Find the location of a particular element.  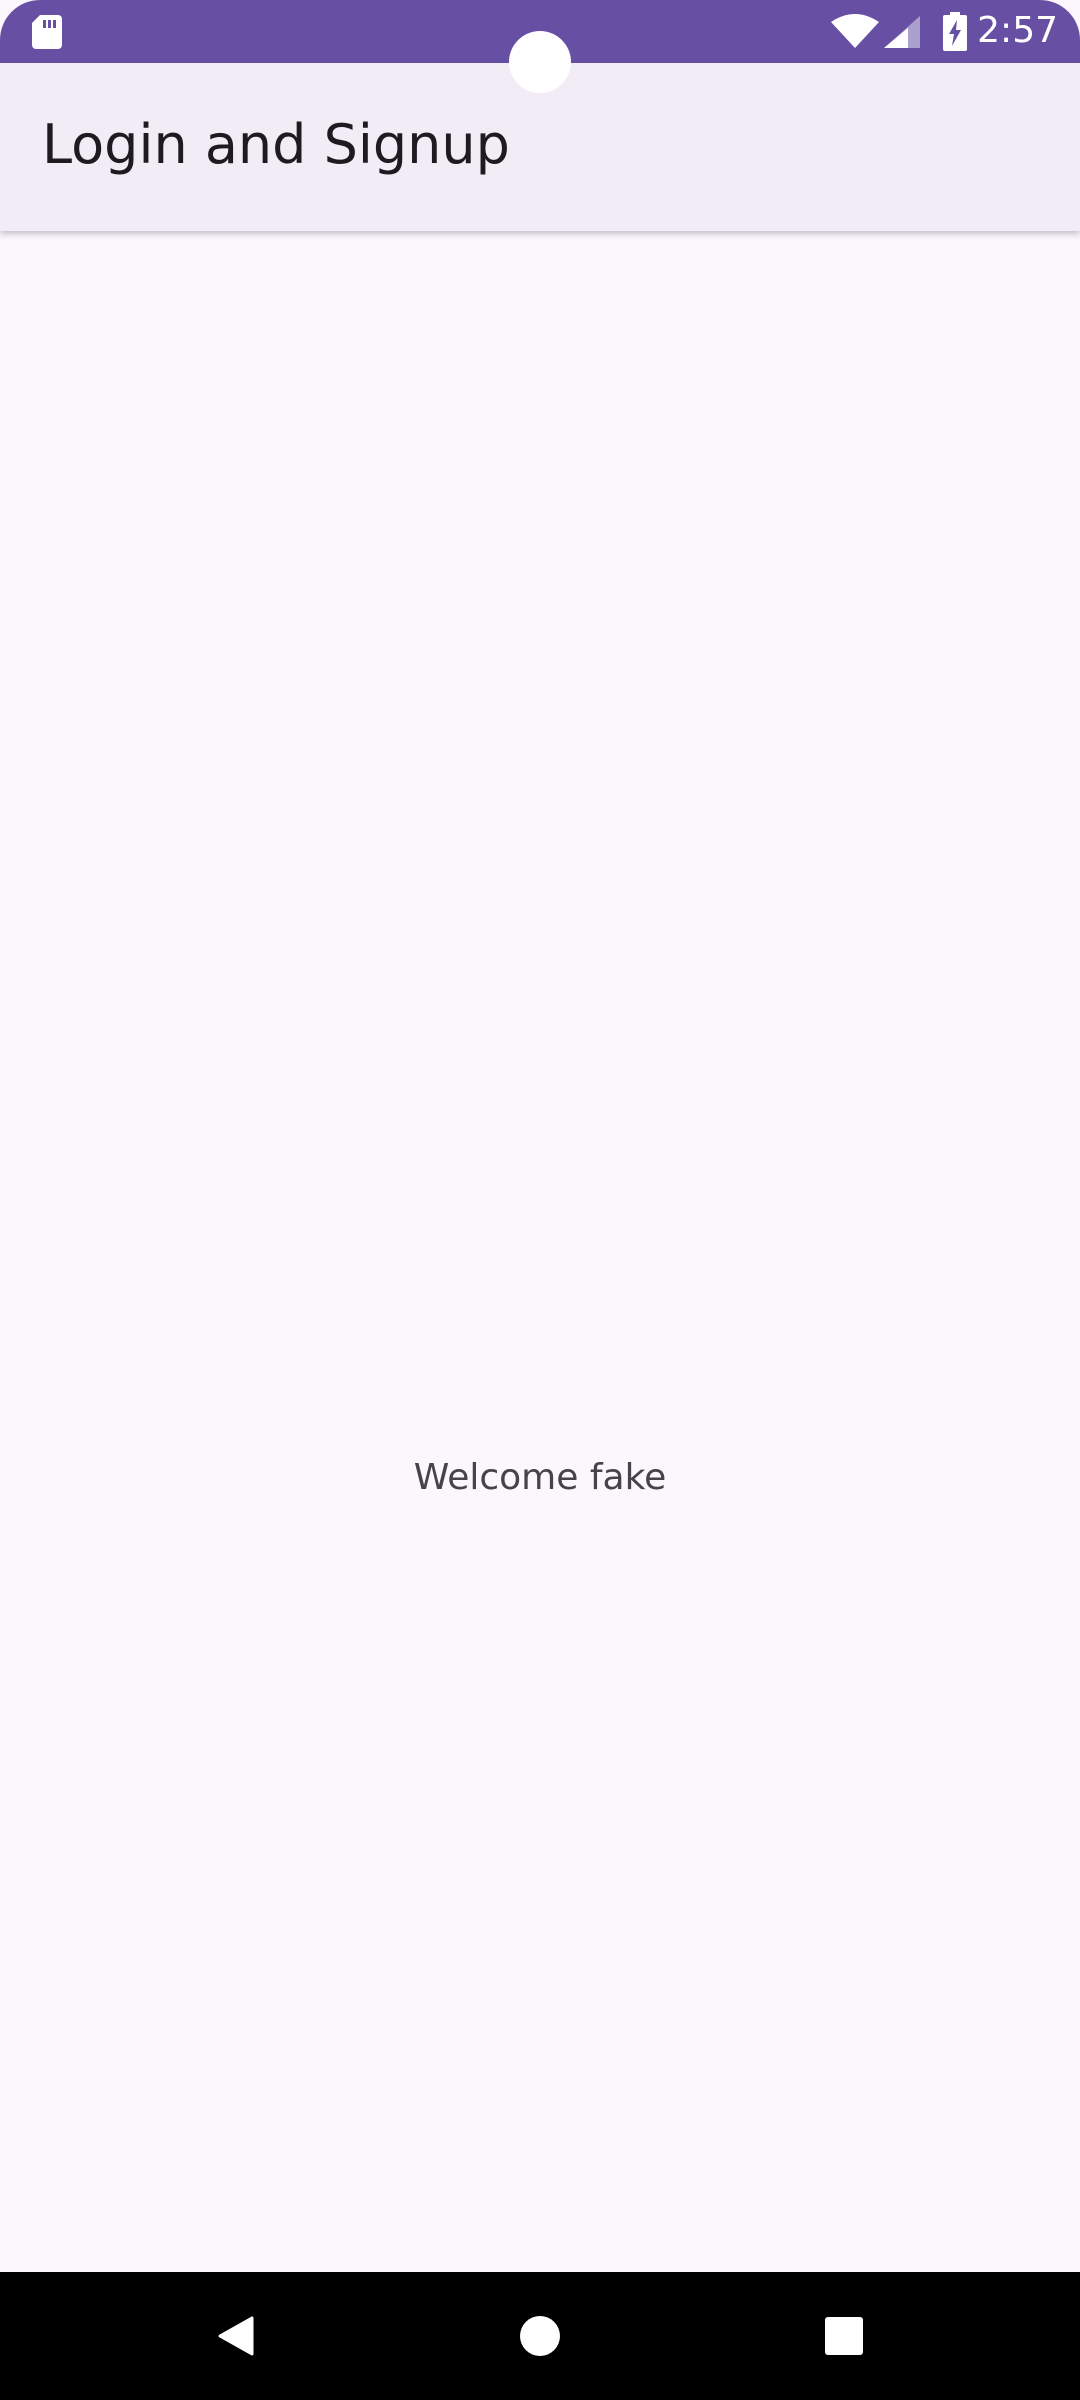

cell-signal-icon is located at coordinates (902, 32).